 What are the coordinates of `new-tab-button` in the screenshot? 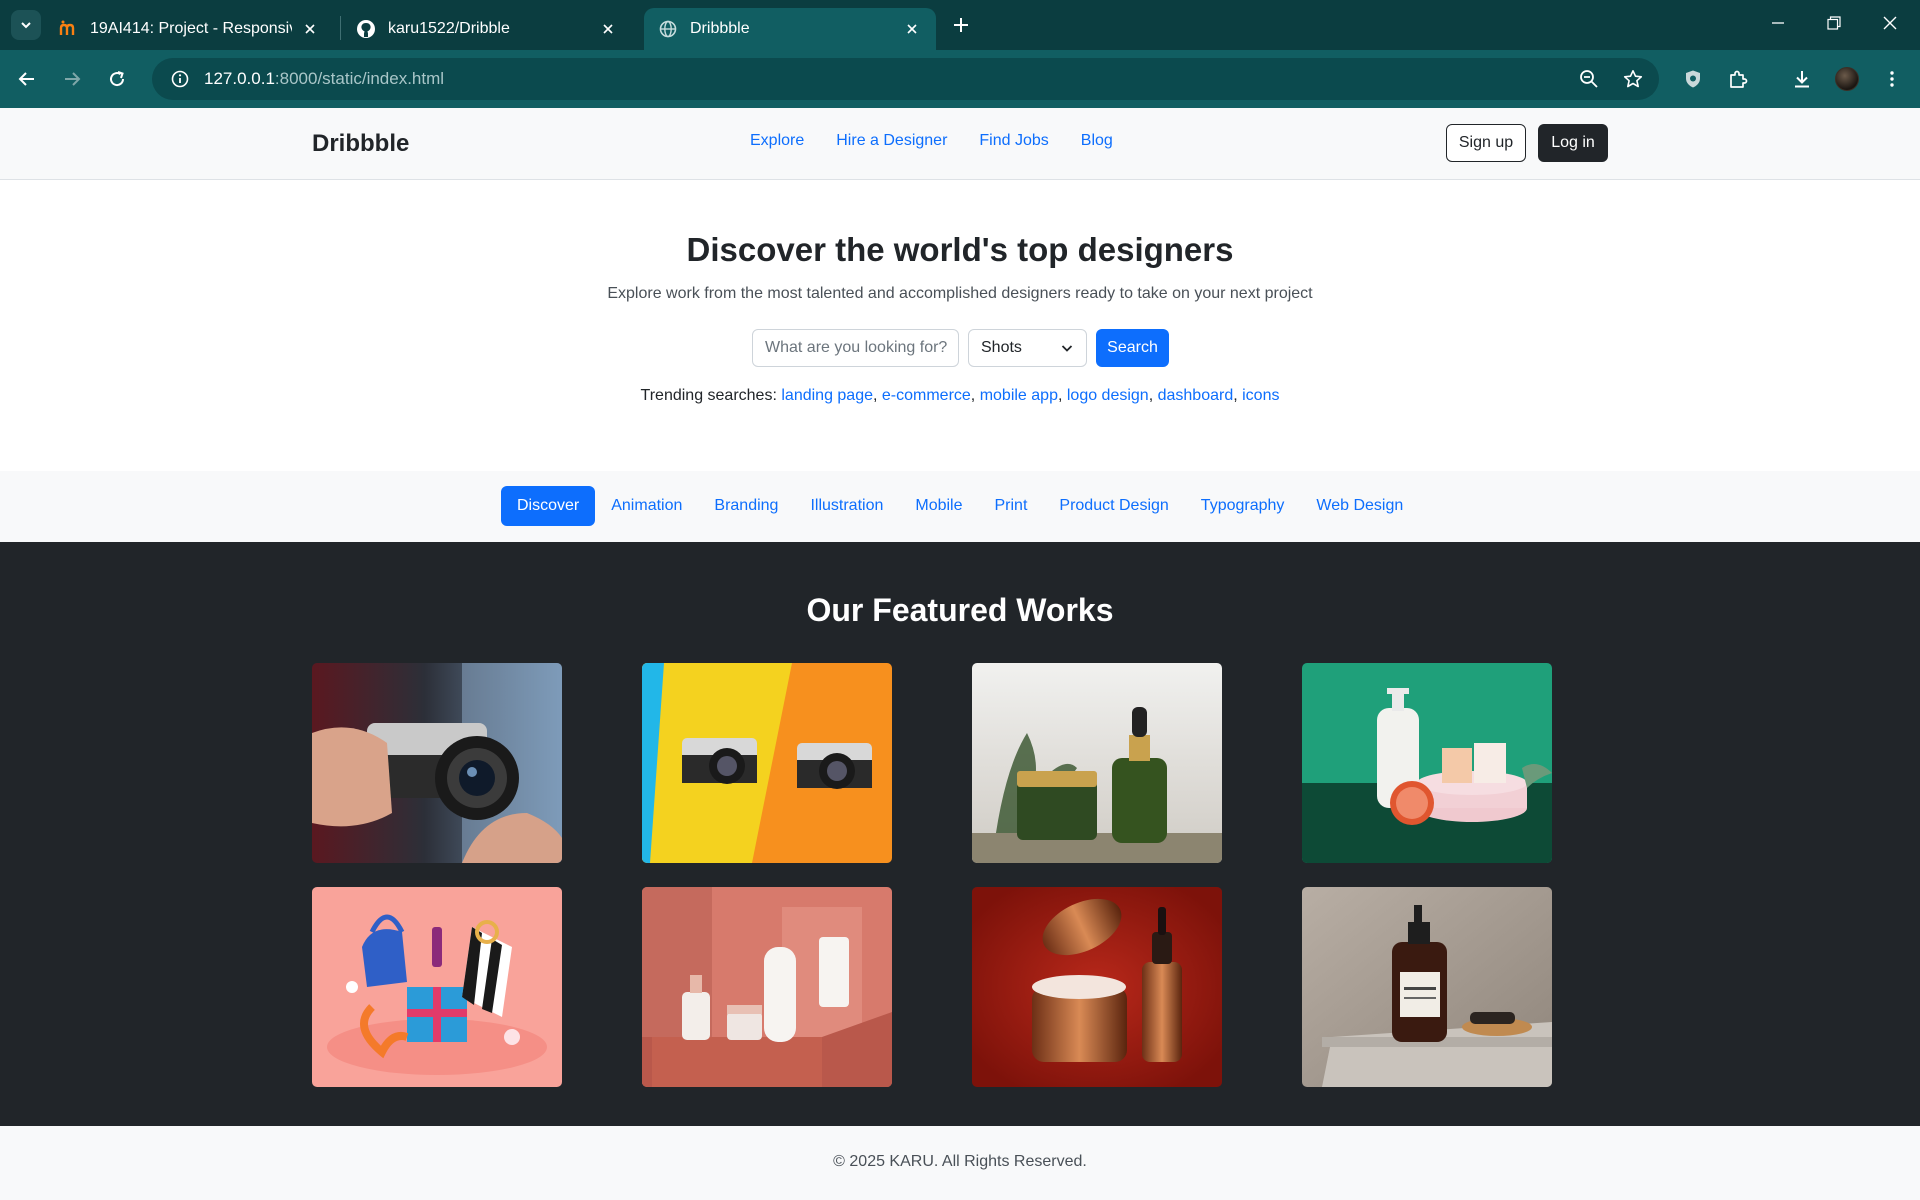 It's located at (961, 25).